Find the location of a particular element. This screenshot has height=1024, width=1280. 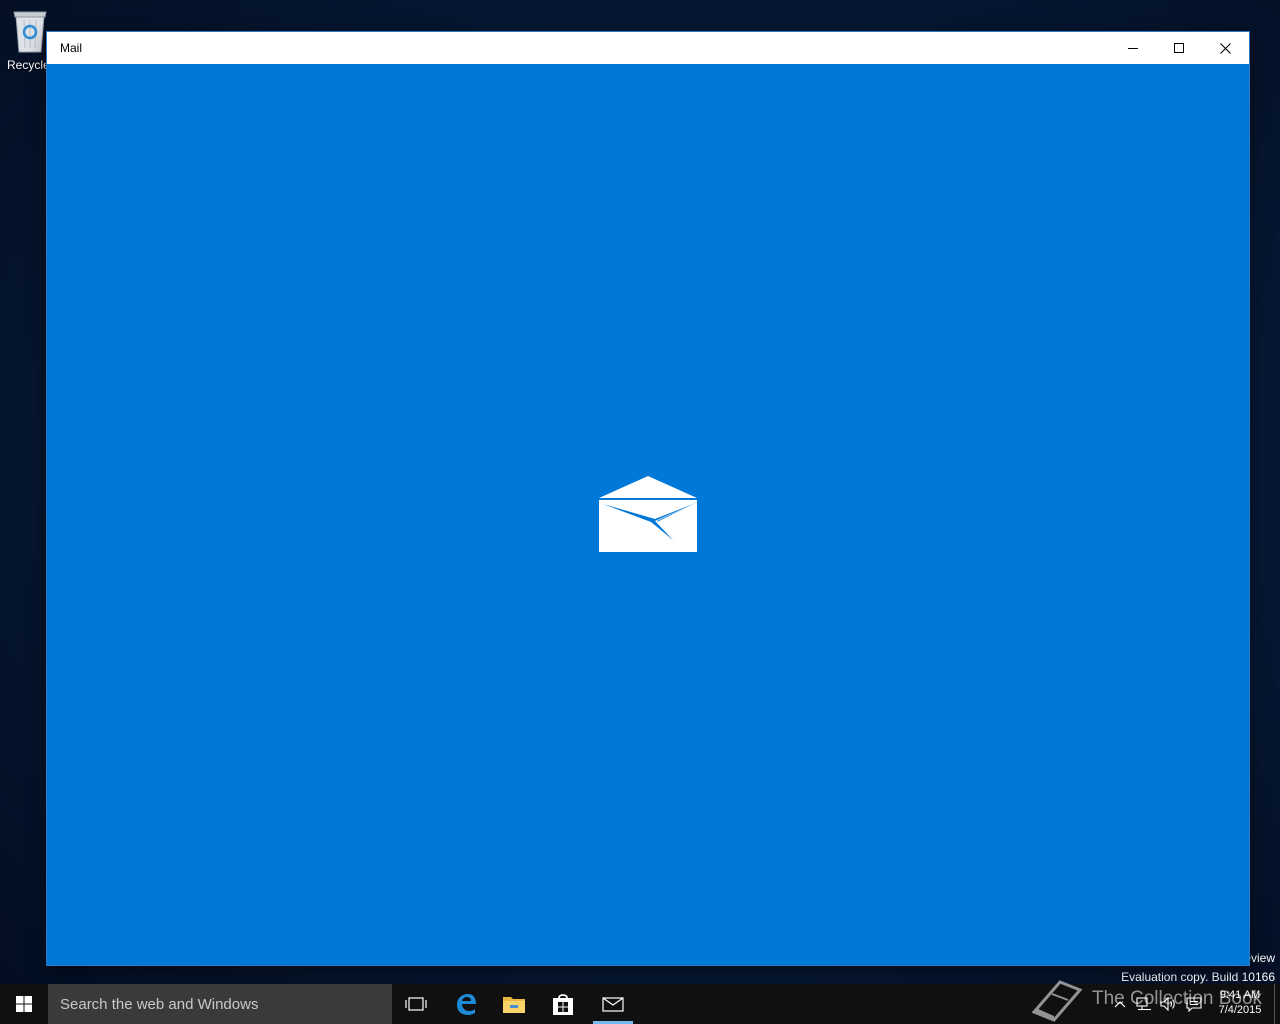

search-placeholder: Search the web and Windows is located at coordinates (159, 1004).